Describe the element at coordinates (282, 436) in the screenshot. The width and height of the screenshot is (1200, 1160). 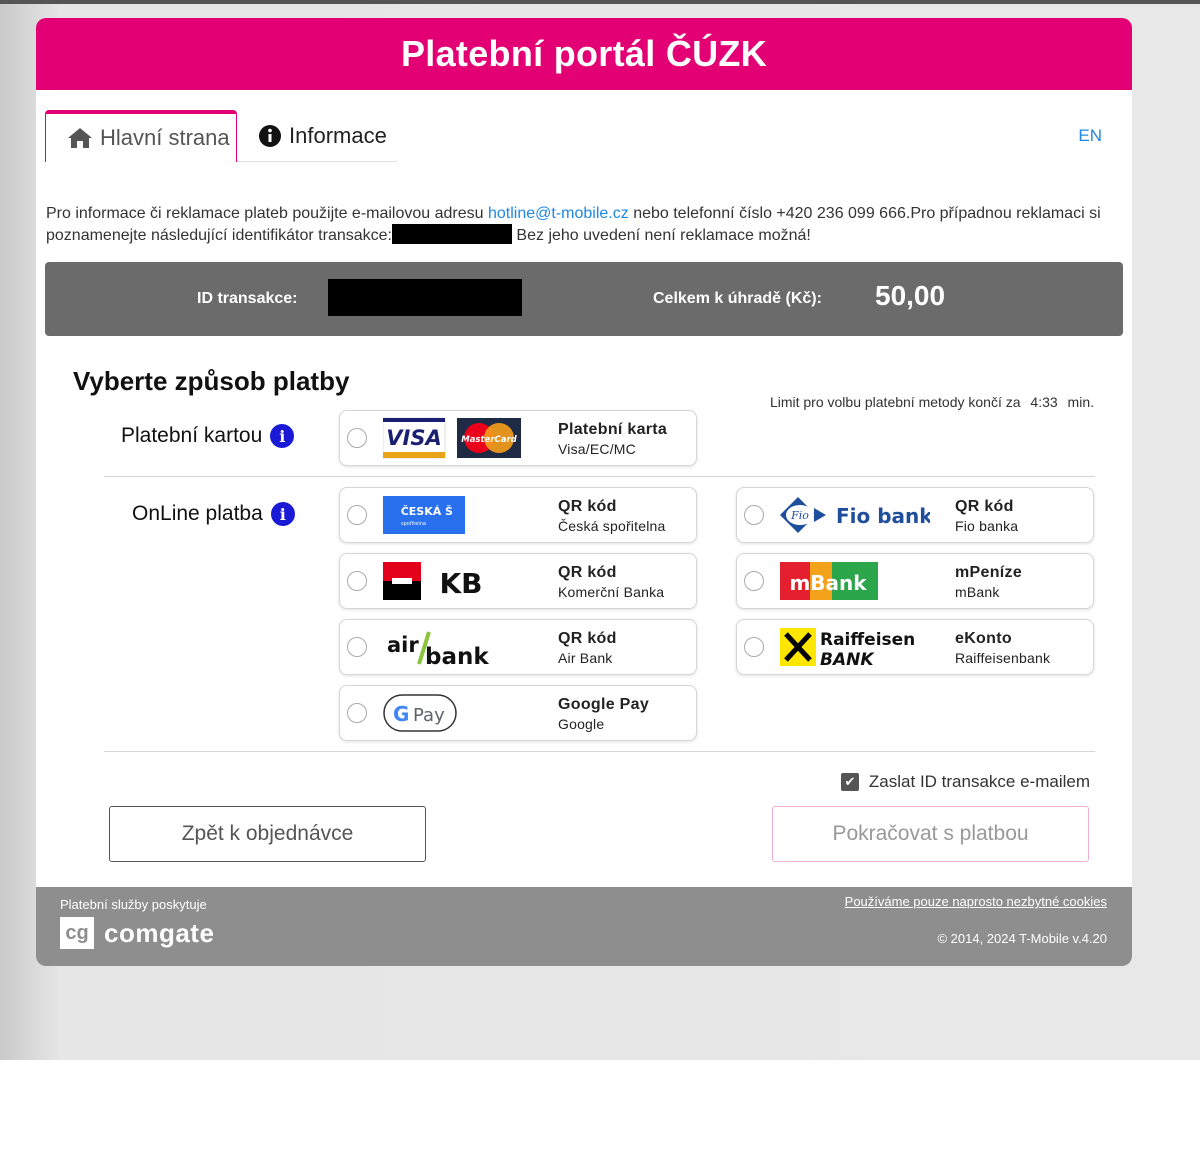
I see `card-info-icon: i` at that location.